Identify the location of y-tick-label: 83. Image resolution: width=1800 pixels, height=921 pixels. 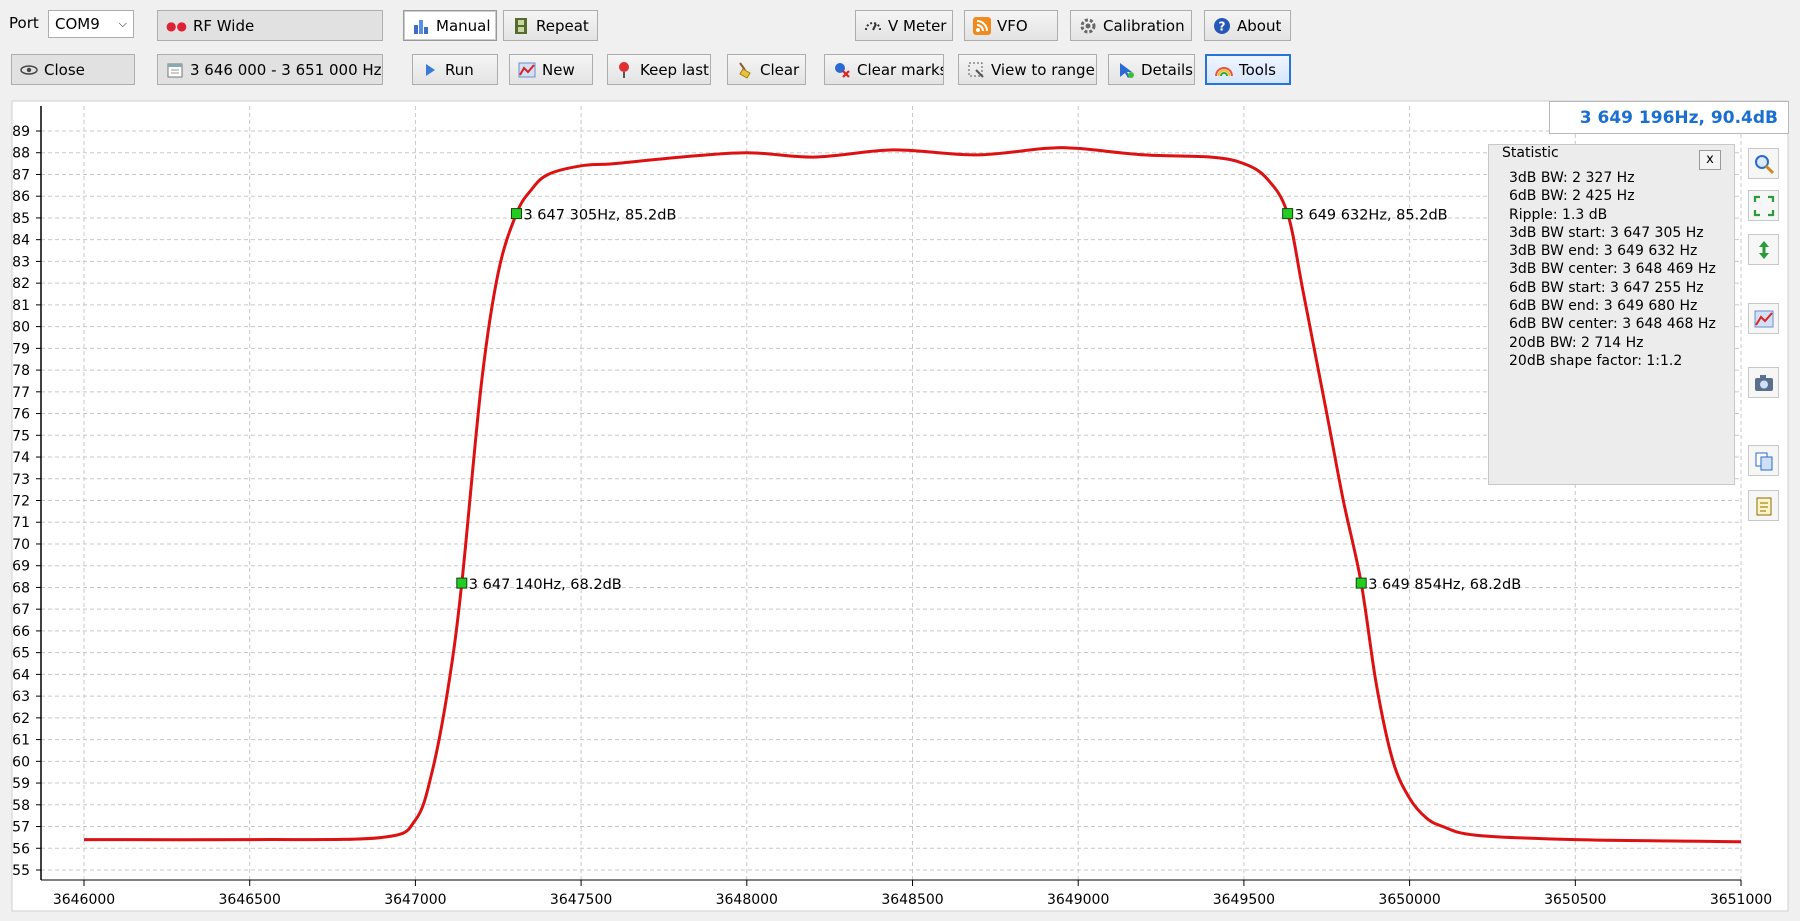
(21, 262).